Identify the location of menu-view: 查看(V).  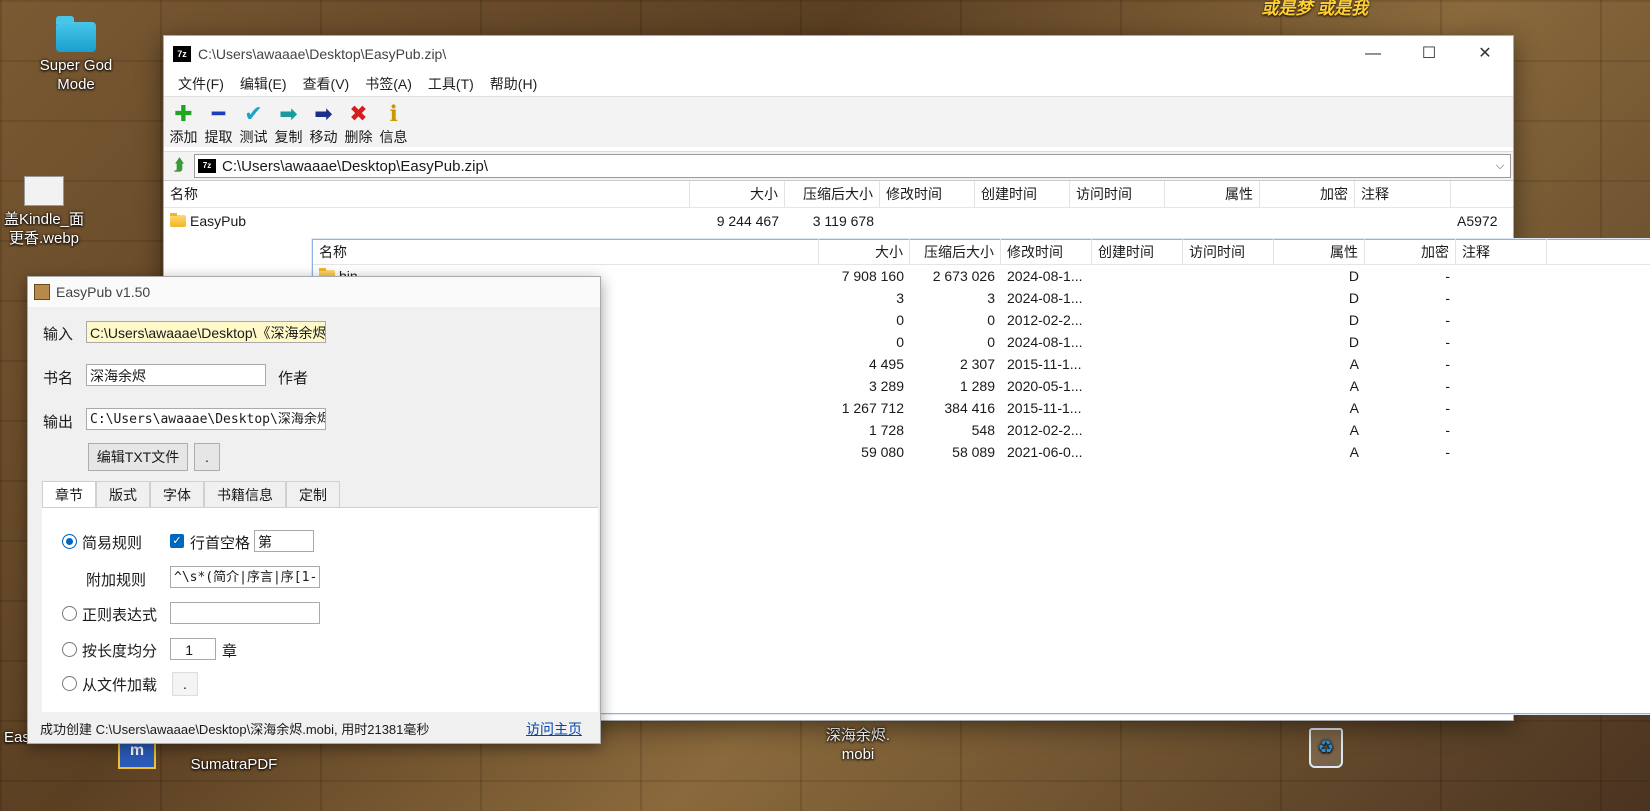
(326, 84).